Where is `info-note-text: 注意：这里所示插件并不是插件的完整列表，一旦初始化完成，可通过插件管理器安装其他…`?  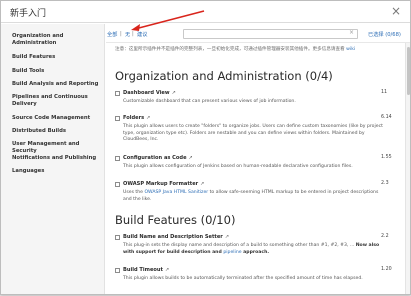 info-note-text: 注意：这里所示插件并不是插件的完整列表，一旦初始化完成，可通过插件管理器安装其他… is located at coordinates (230, 49).